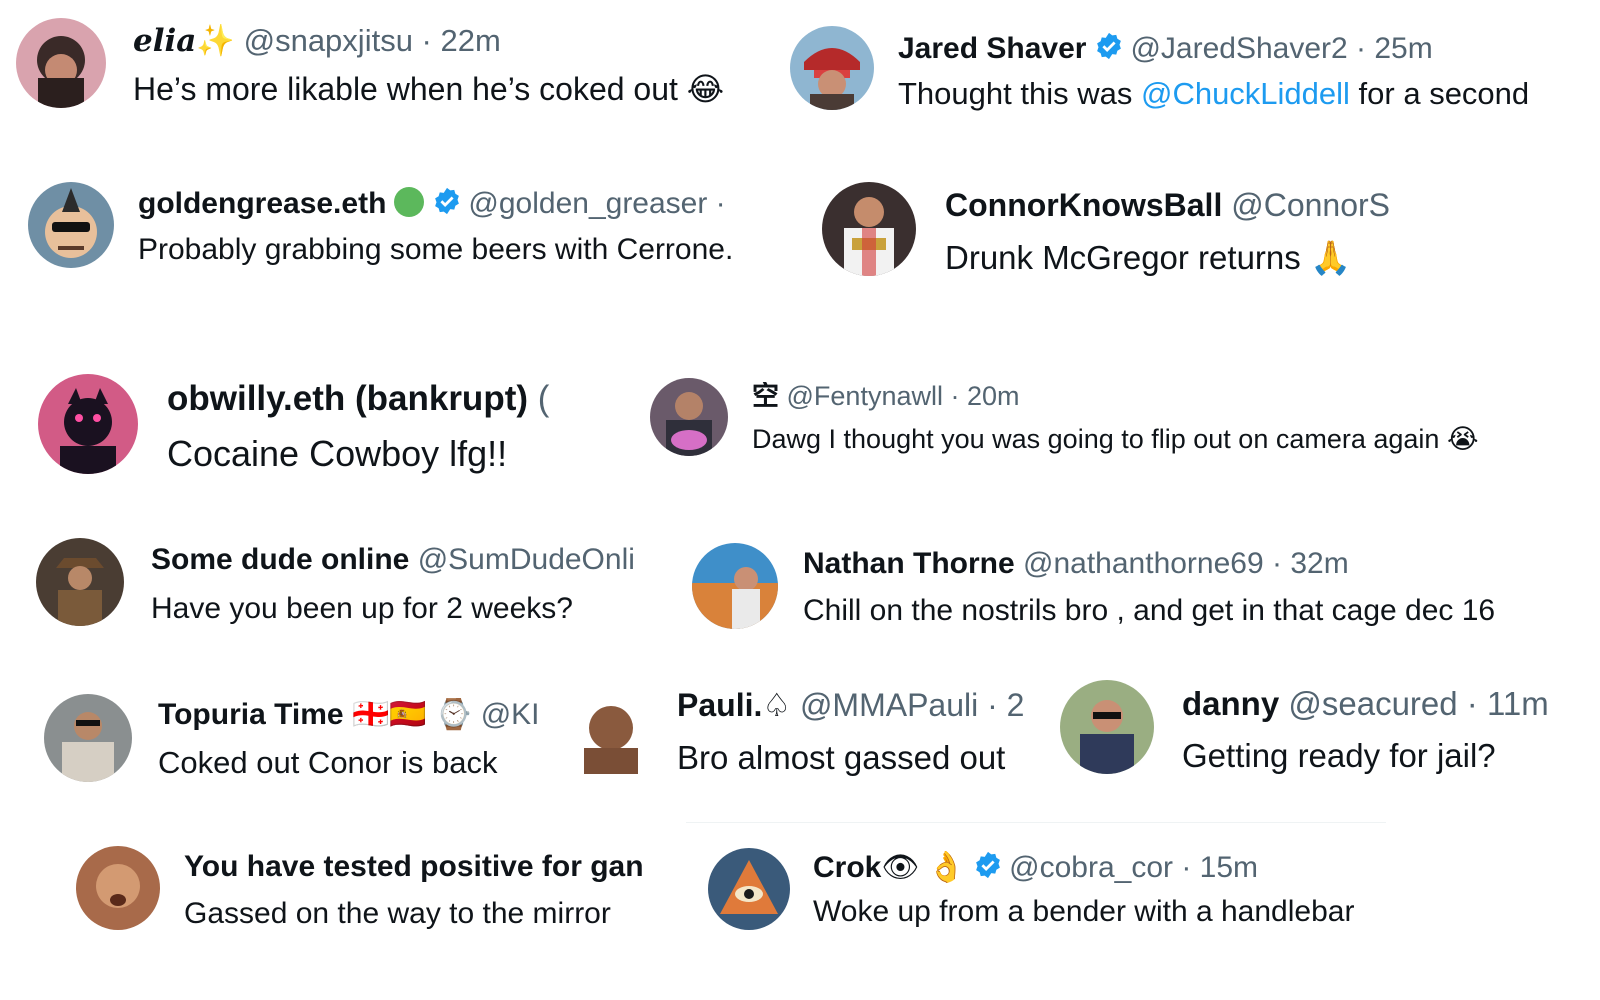  Describe the element at coordinates (397, 913) in the screenshot. I see `reply-text-content: Gassed on the way to the mirror` at that location.